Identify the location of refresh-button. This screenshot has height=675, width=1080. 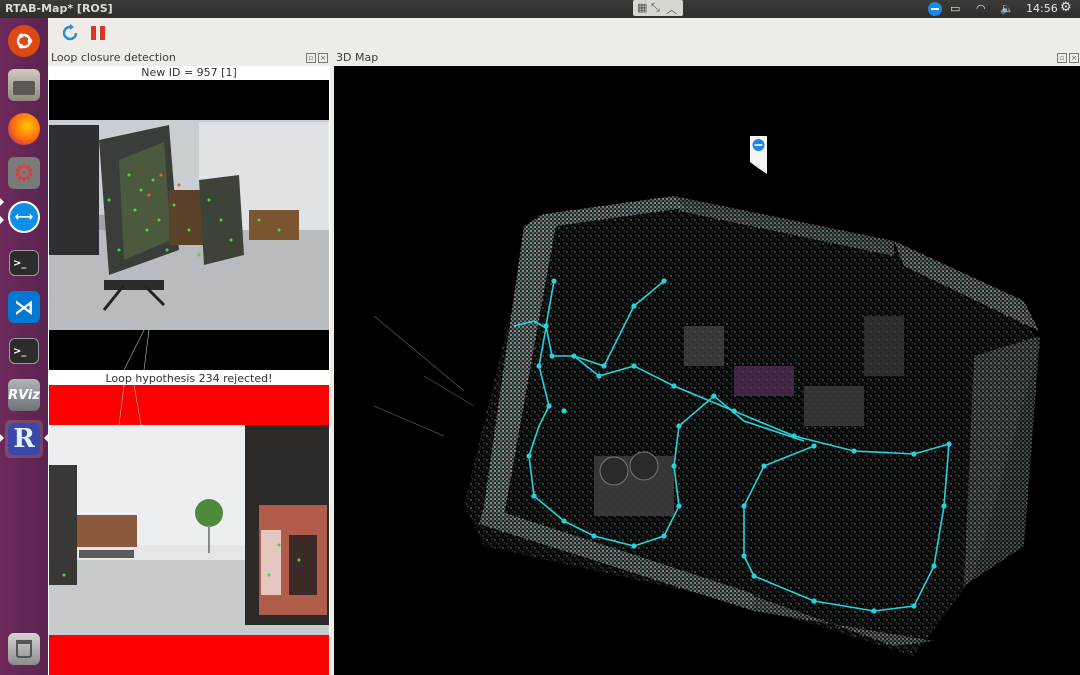
(70, 33).